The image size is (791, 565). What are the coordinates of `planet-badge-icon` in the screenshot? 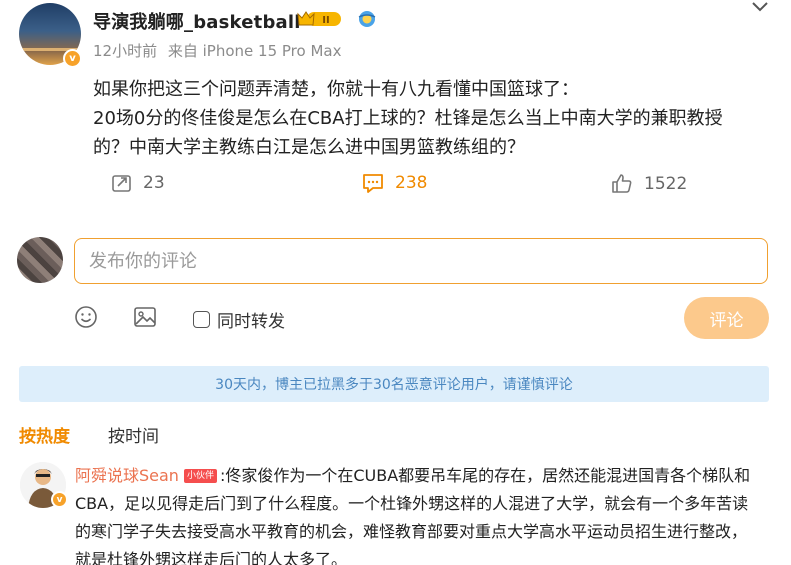 It's located at (367, 19).